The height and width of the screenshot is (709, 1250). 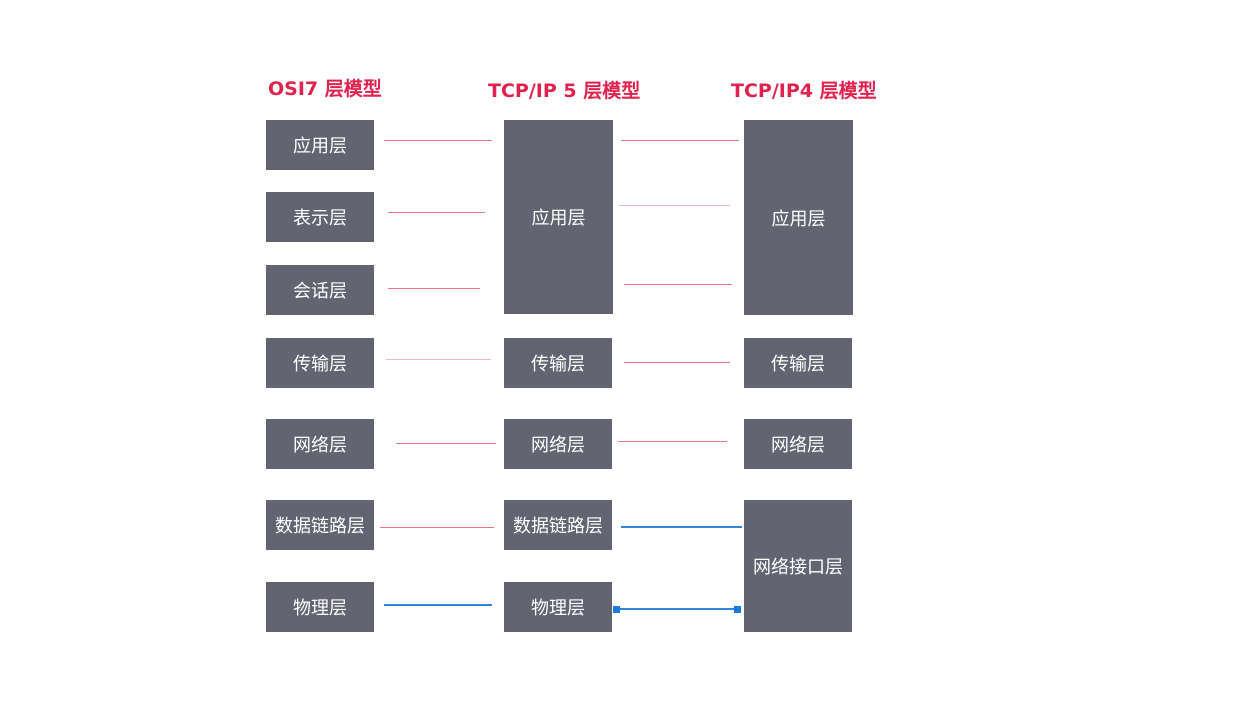 What do you see at coordinates (616, 609) in the screenshot?
I see `connector-start-handle` at bounding box center [616, 609].